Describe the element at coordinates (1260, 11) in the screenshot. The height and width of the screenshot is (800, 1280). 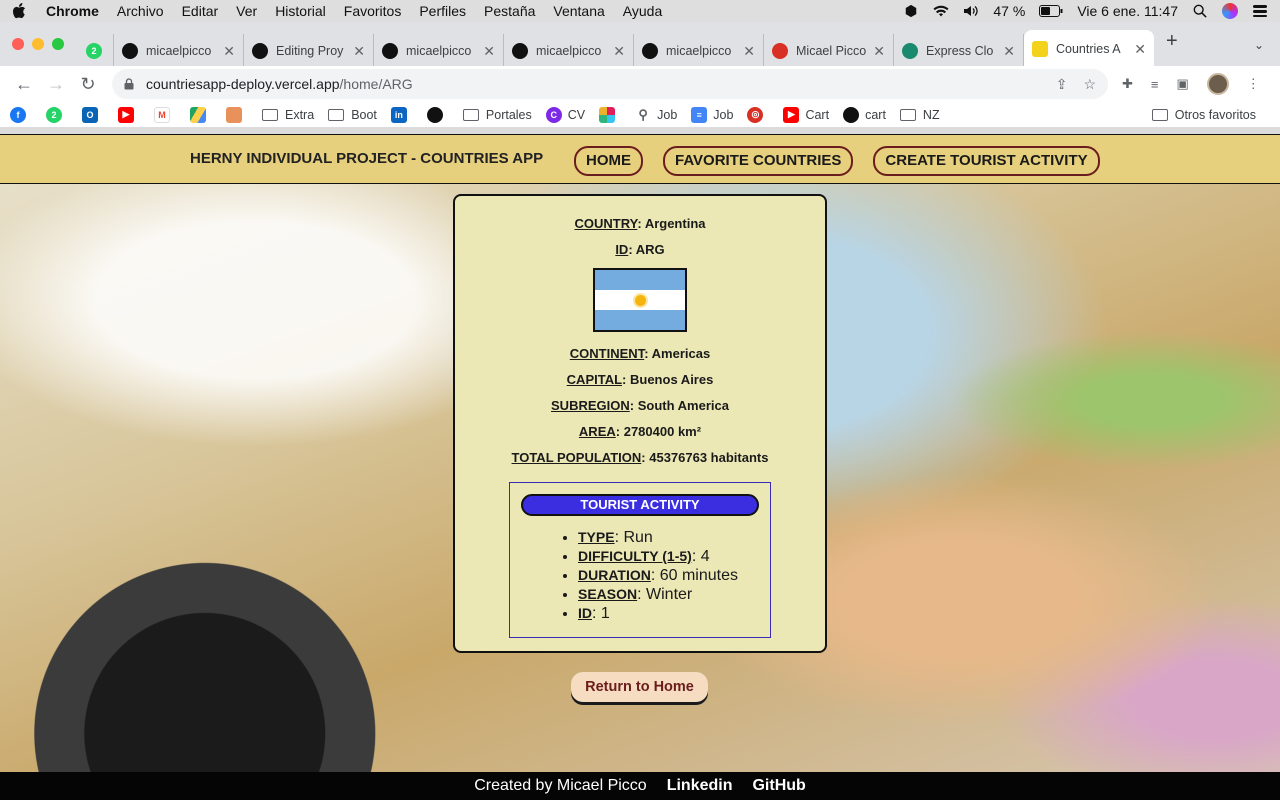
I see `control-center-icon` at that location.